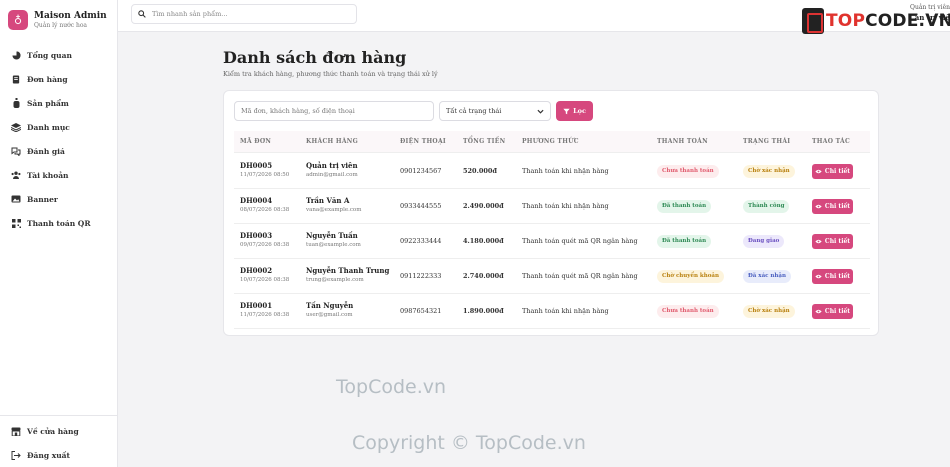 This screenshot has width=950, height=467. Describe the element at coordinates (58, 199) in the screenshot. I see `sidebar-item-image: Banner` at that location.